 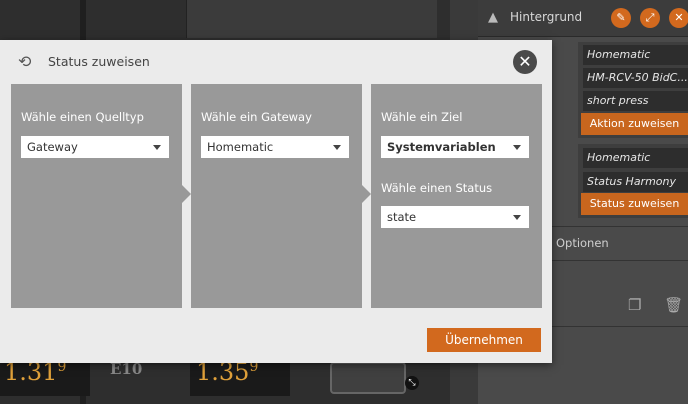 I want to click on action-event-field: short press, so click(x=635, y=101).